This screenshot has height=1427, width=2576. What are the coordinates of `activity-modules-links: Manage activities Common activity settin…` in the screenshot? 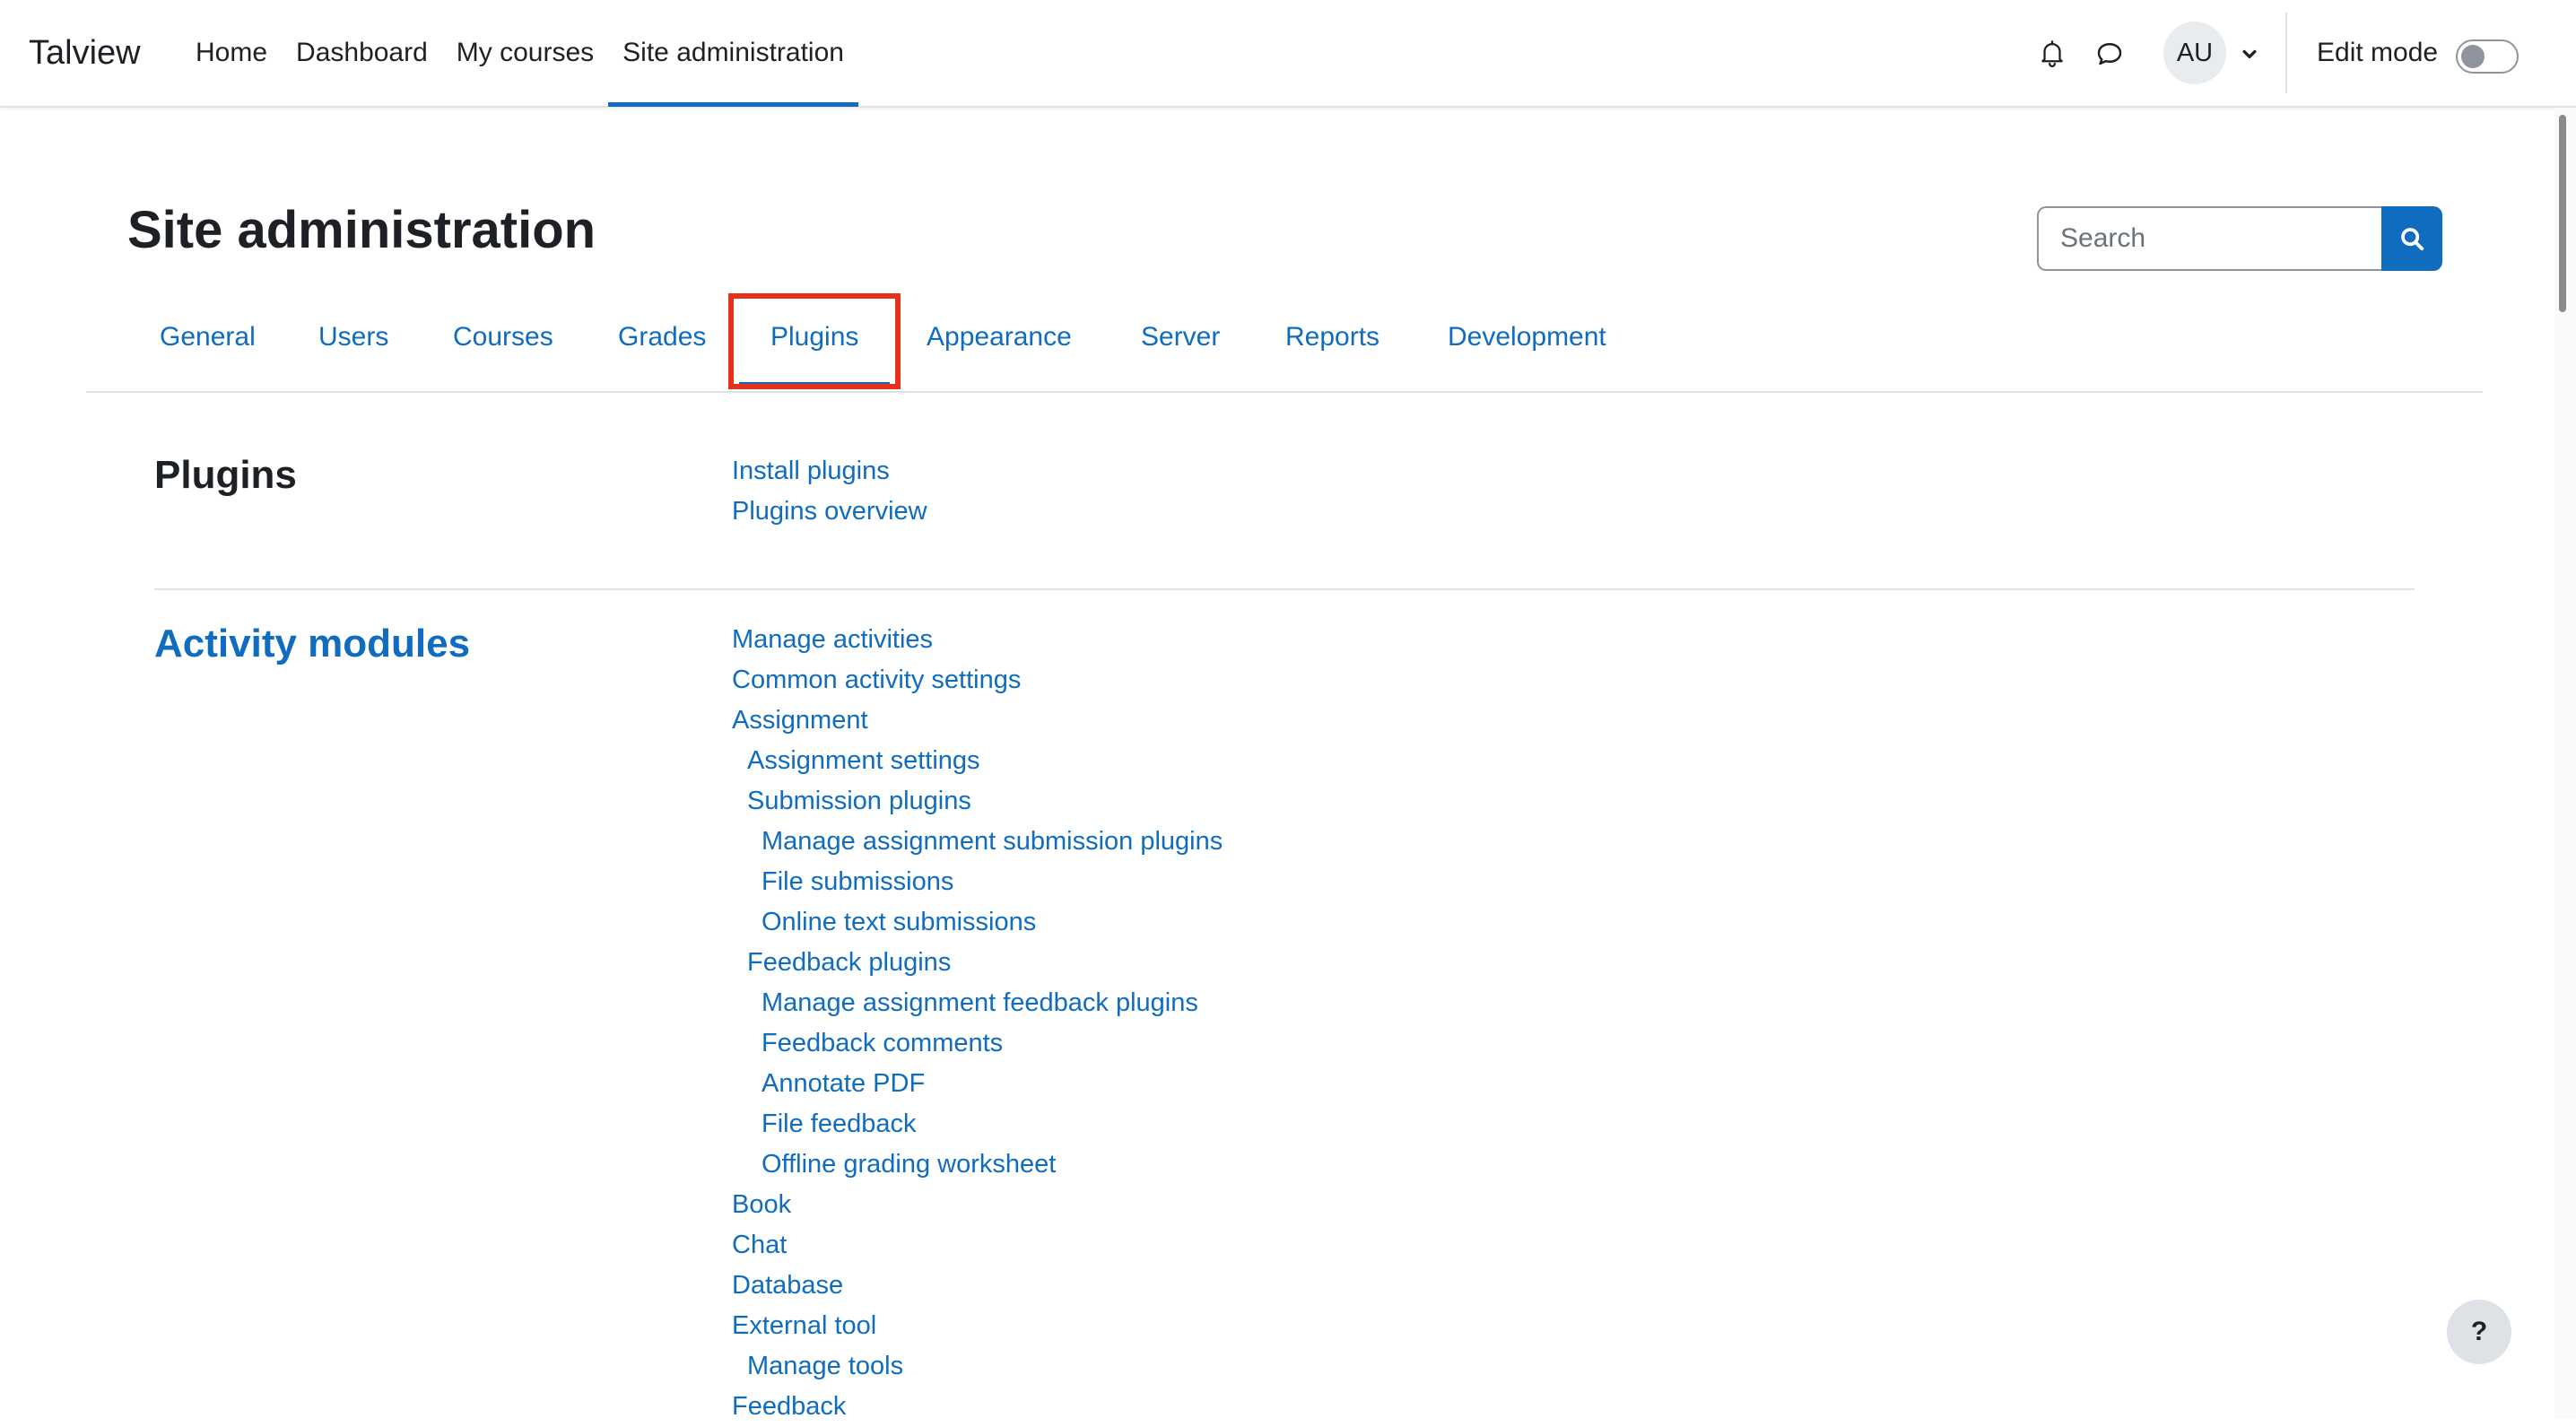 It's located at (977, 1024).